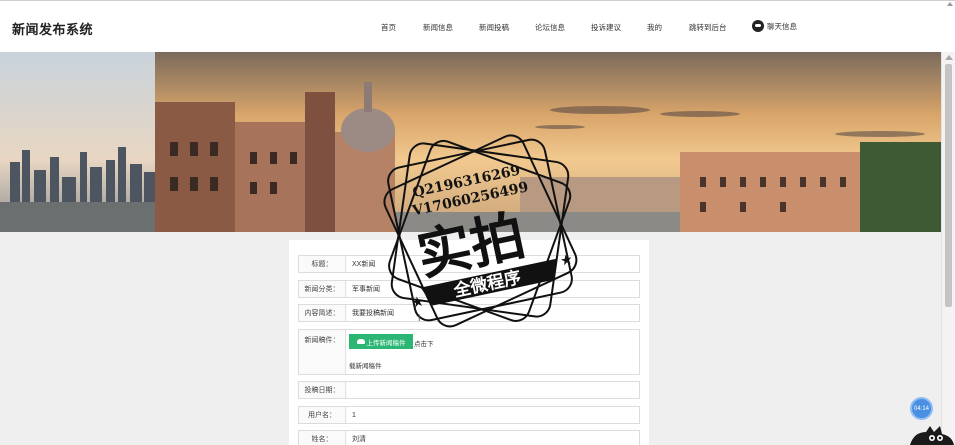 This screenshot has height=445, width=955. I want to click on nav-chat: 聊天信息, so click(774, 26).